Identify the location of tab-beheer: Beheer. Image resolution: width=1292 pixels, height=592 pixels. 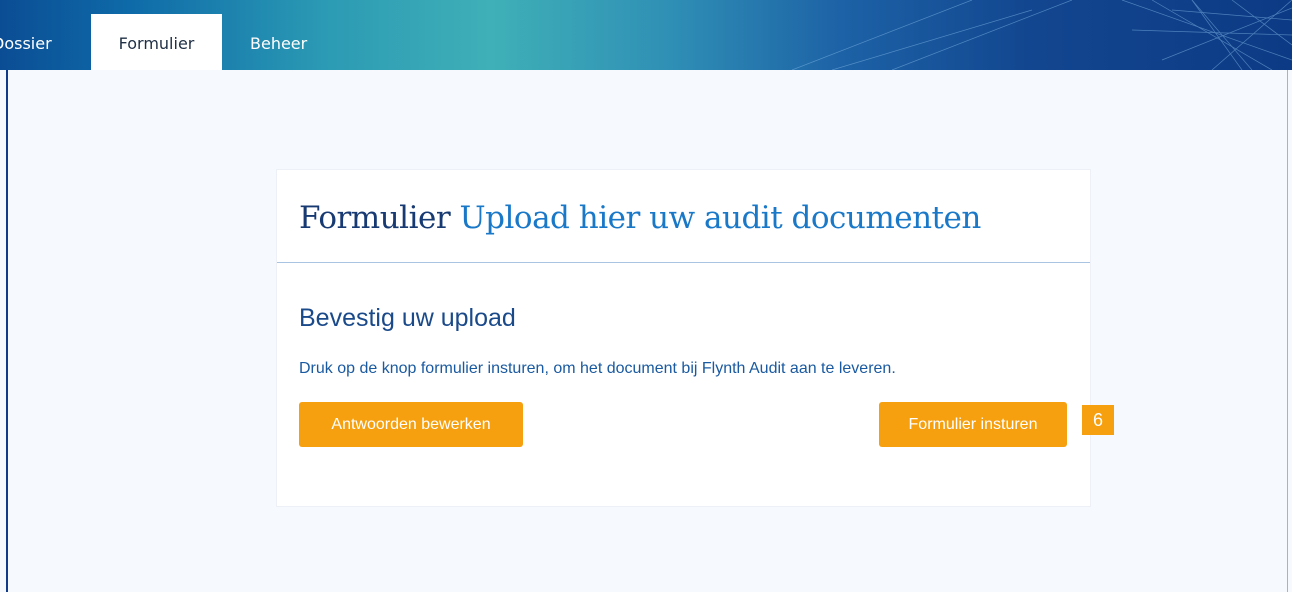
(290, 42).